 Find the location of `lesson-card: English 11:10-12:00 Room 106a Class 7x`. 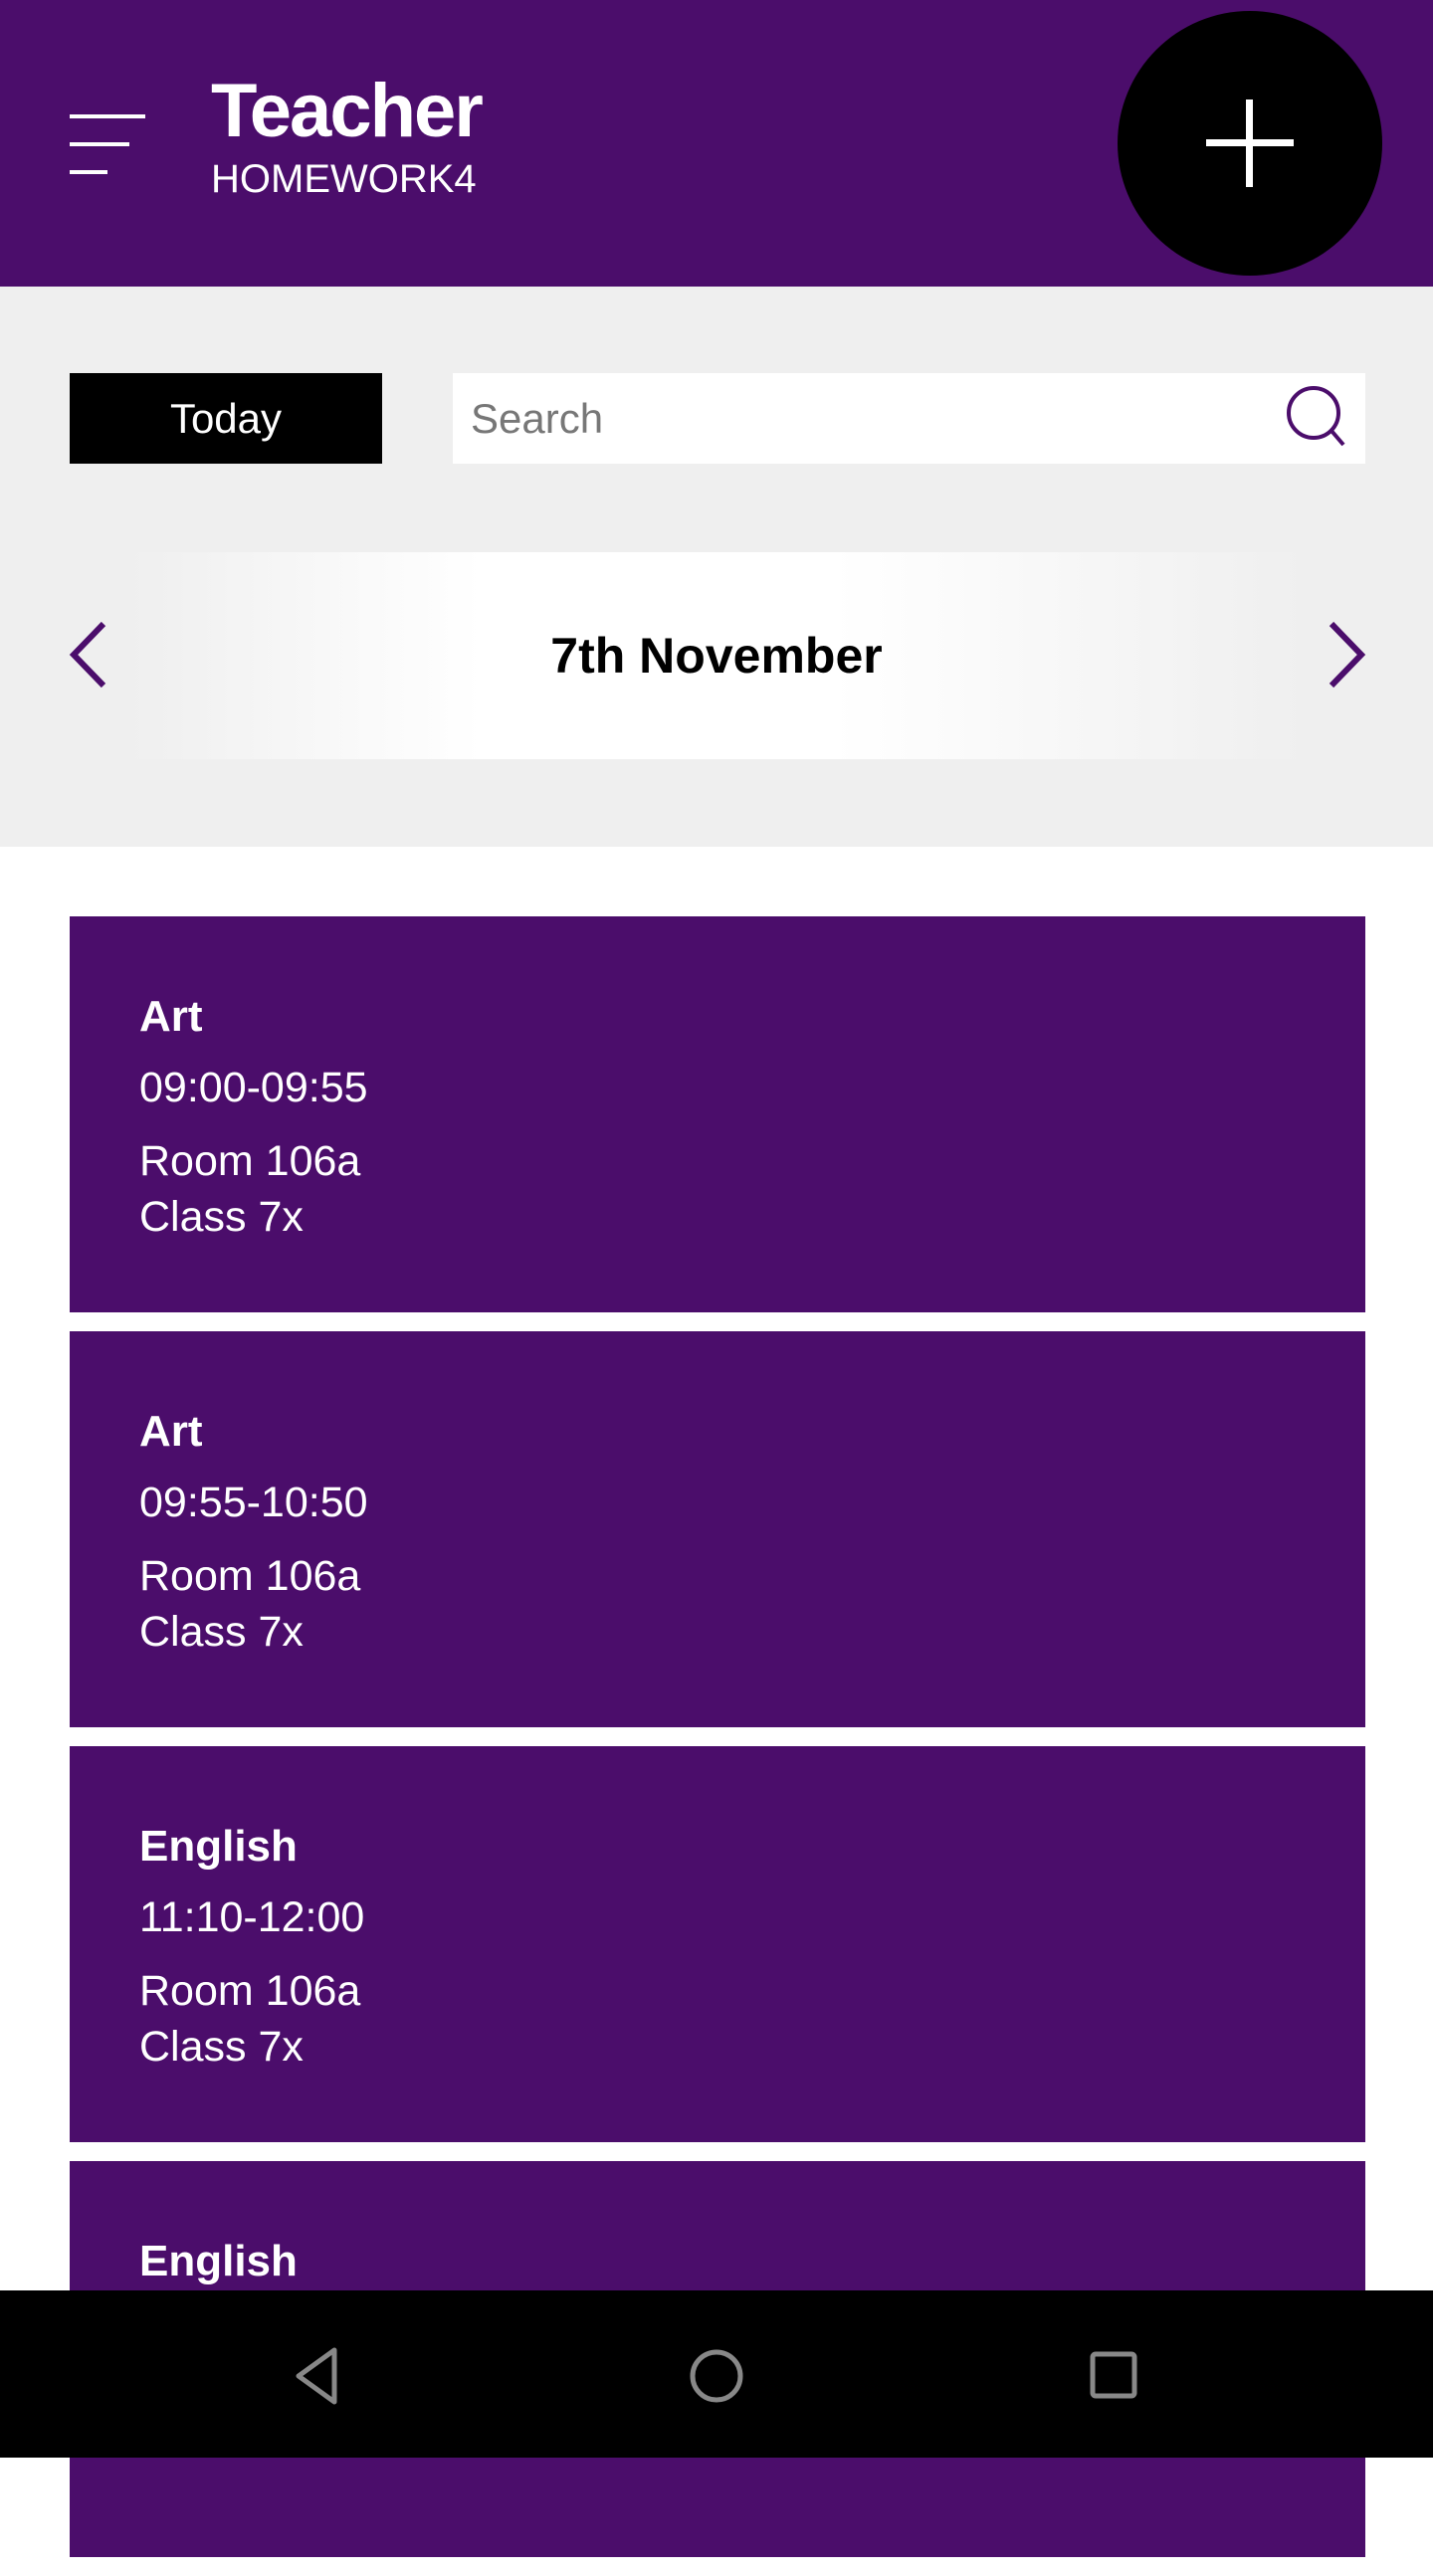

lesson-card: English 11:10-12:00 Room 106a Class 7x is located at coordinates (717, 1944).